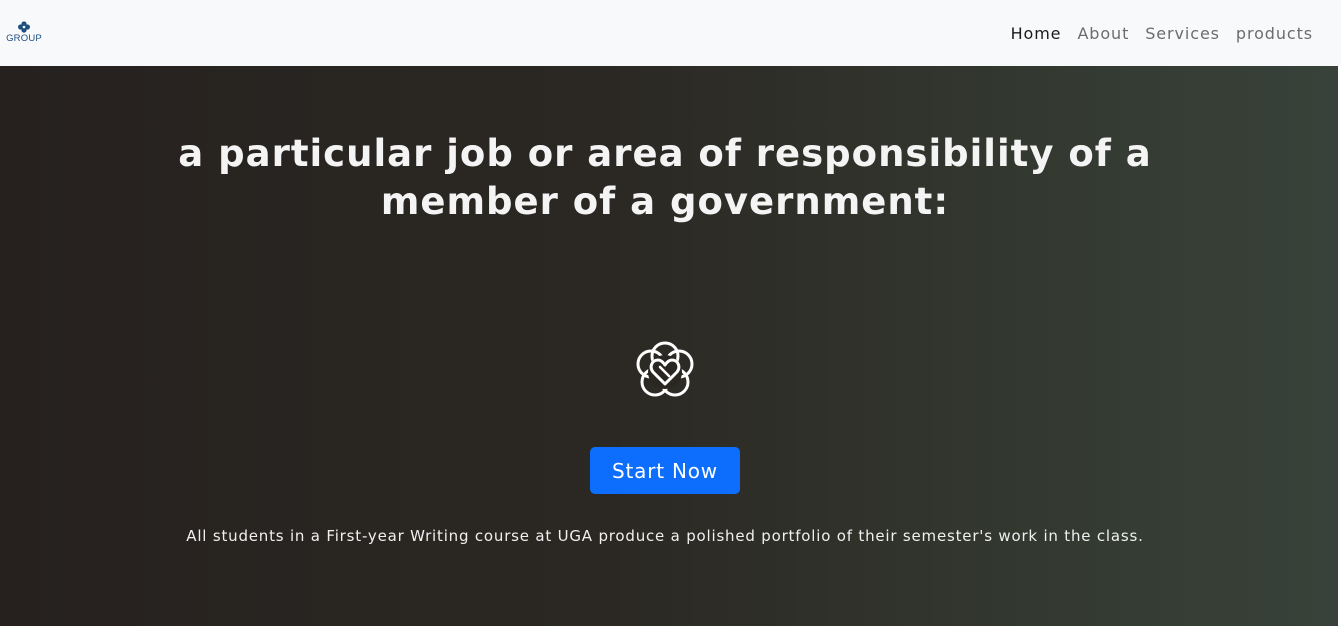 The image size is (1341, 626). I want to click on brand-logo: GROUP, so click(24, 34).